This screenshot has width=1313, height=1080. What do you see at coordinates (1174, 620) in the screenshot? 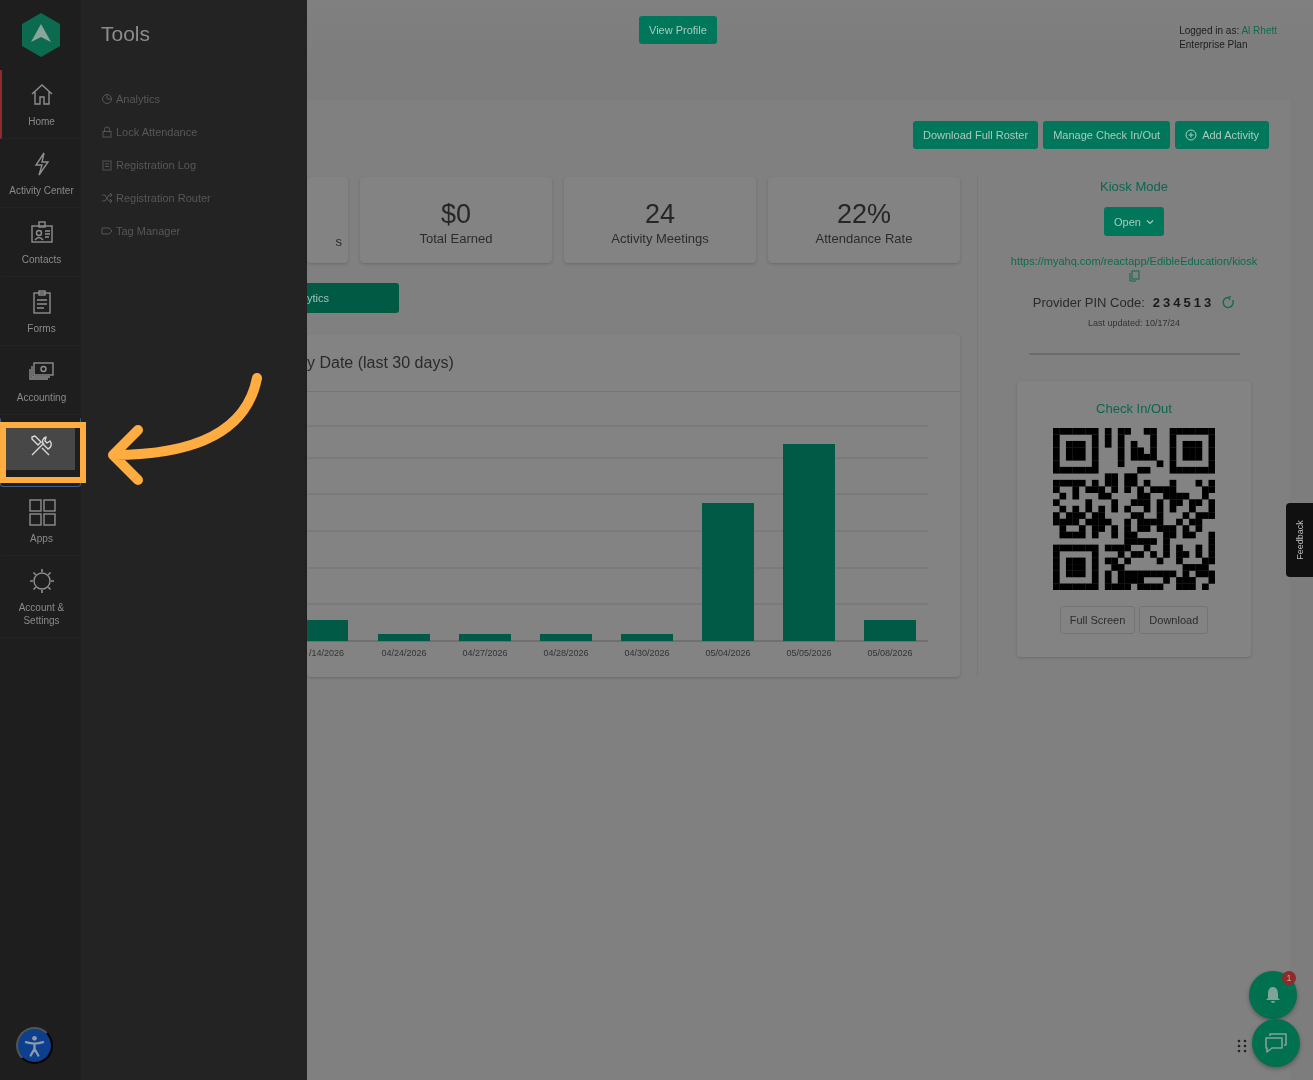
I see `qr-button: Download` at bounding box center [1174, 620].